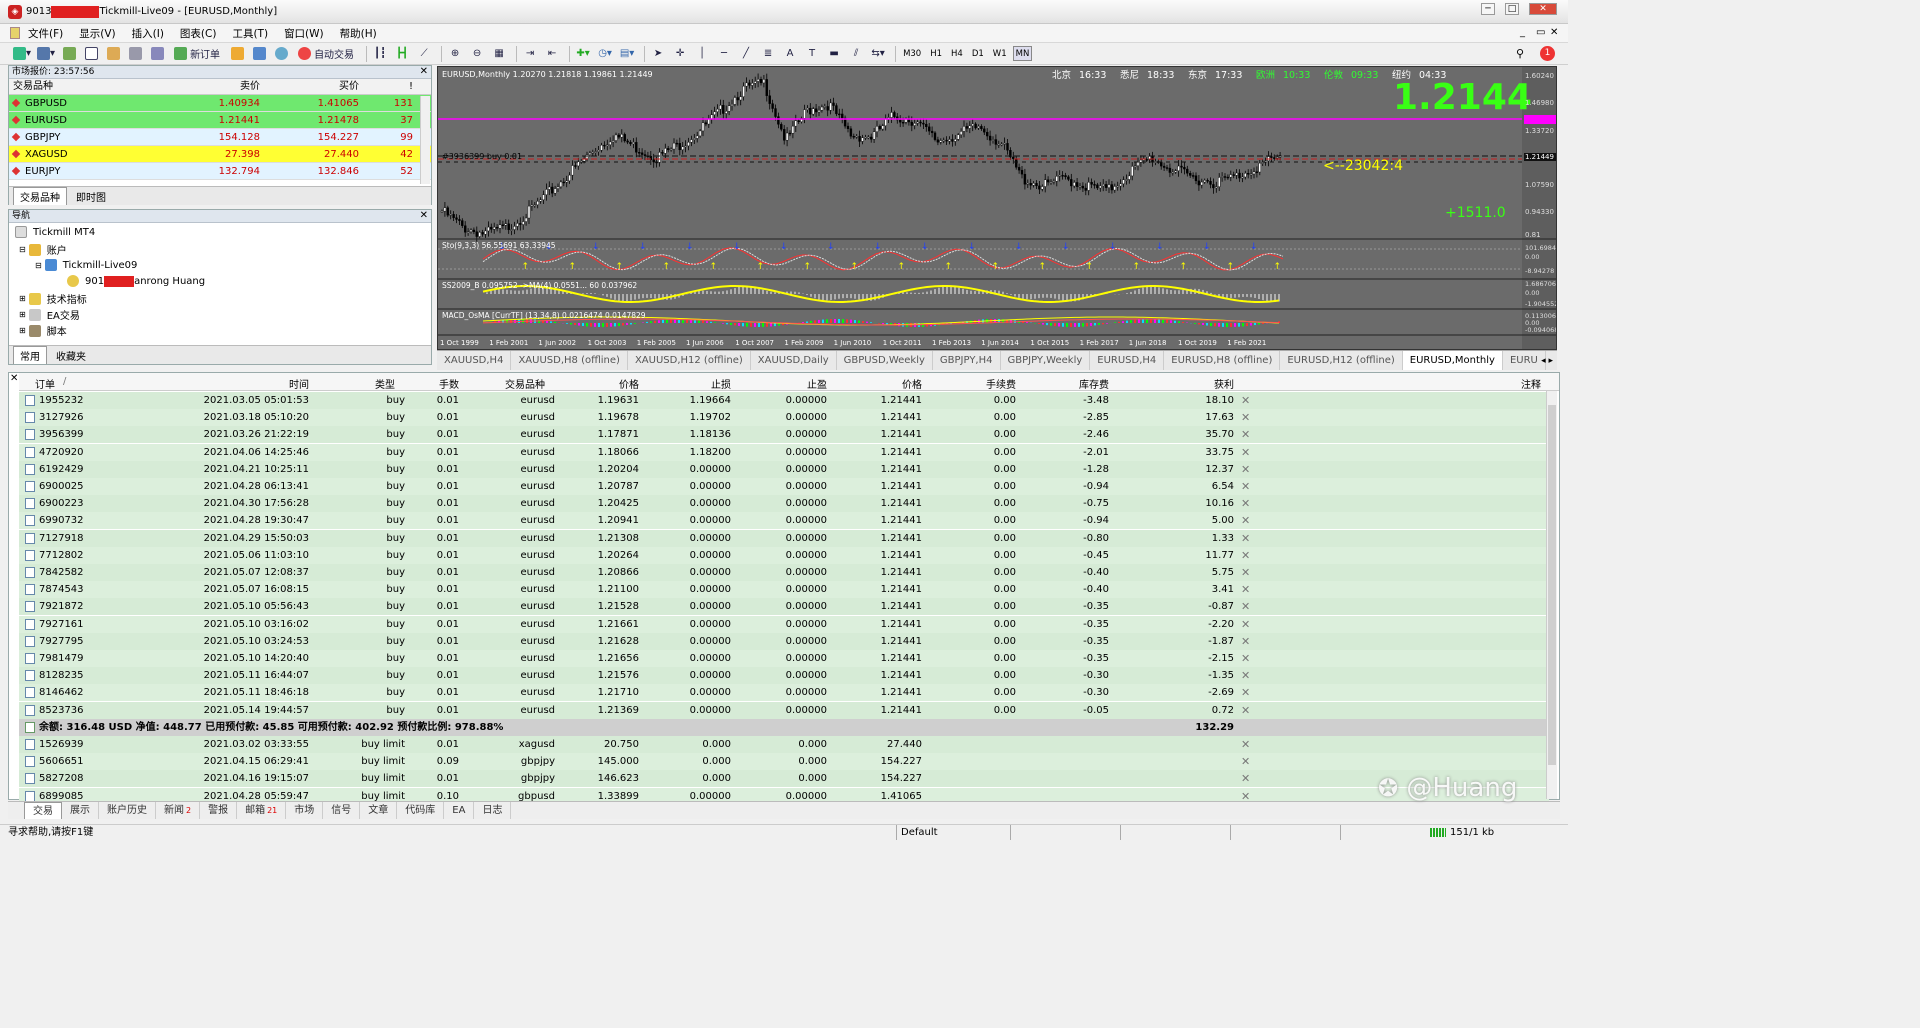  Describe the element at coordinates (583, 54) in the screenshot. I see `indicators-button: ✚▾` at that location.